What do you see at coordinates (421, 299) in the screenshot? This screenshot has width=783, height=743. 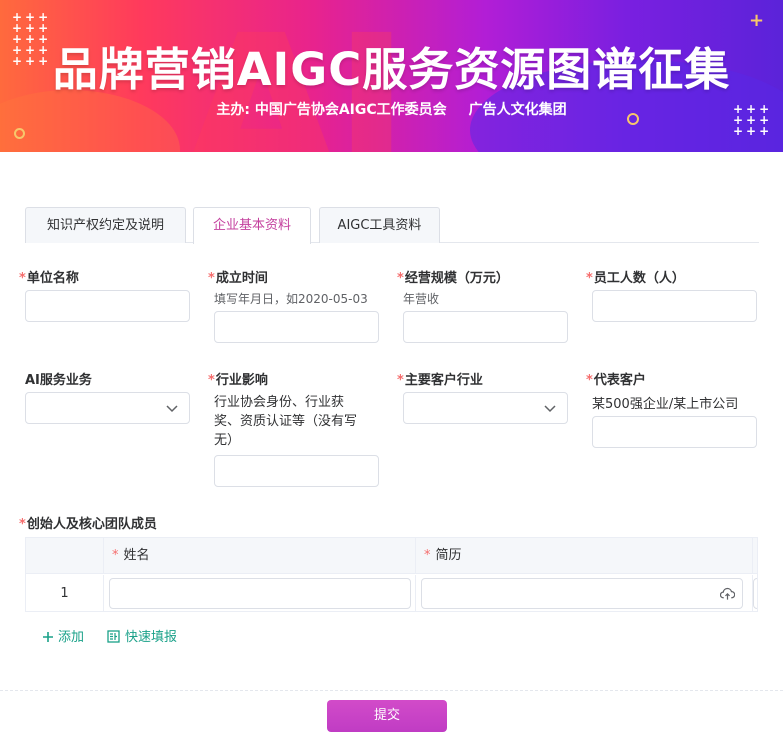 I see `business-scale-hint: 年营收` at bounding box center [421, 299].